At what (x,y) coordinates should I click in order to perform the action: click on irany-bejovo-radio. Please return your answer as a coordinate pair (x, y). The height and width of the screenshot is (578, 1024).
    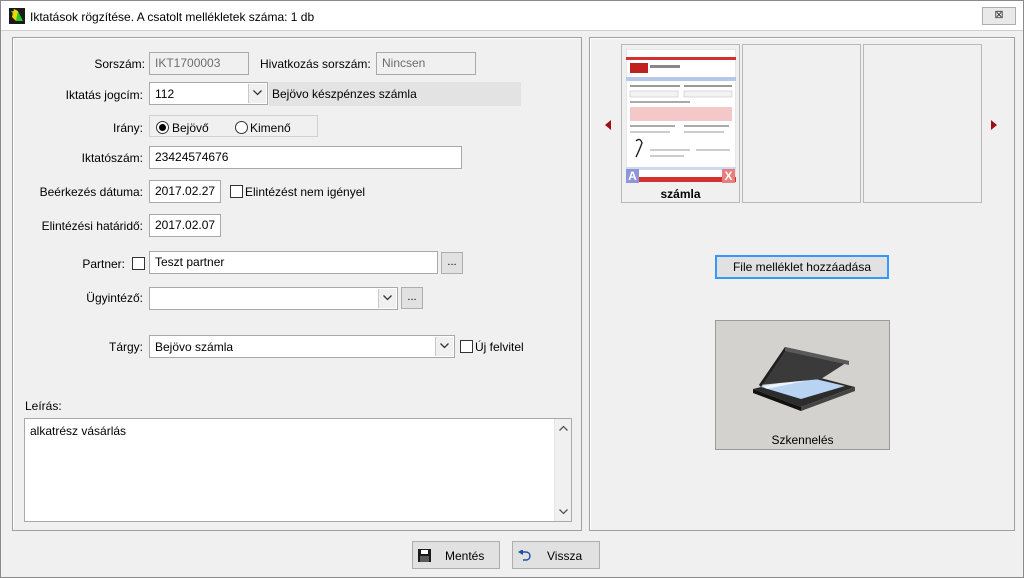
    Looking at the image, I should click on (162, 127).